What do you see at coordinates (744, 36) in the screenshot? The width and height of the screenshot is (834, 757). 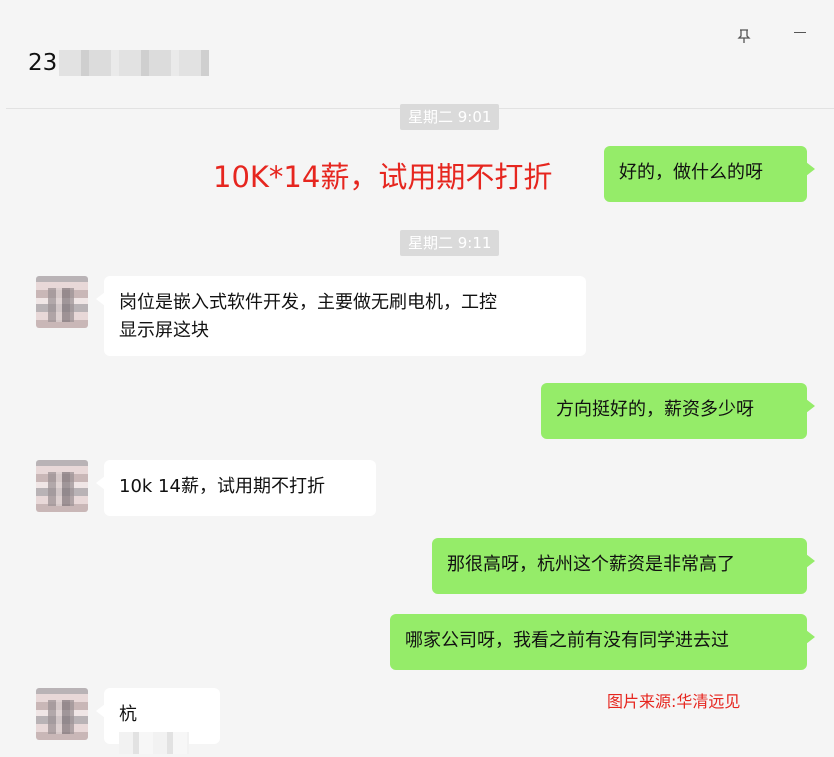 I see `pin-icon` at bounding box center [744, 36].